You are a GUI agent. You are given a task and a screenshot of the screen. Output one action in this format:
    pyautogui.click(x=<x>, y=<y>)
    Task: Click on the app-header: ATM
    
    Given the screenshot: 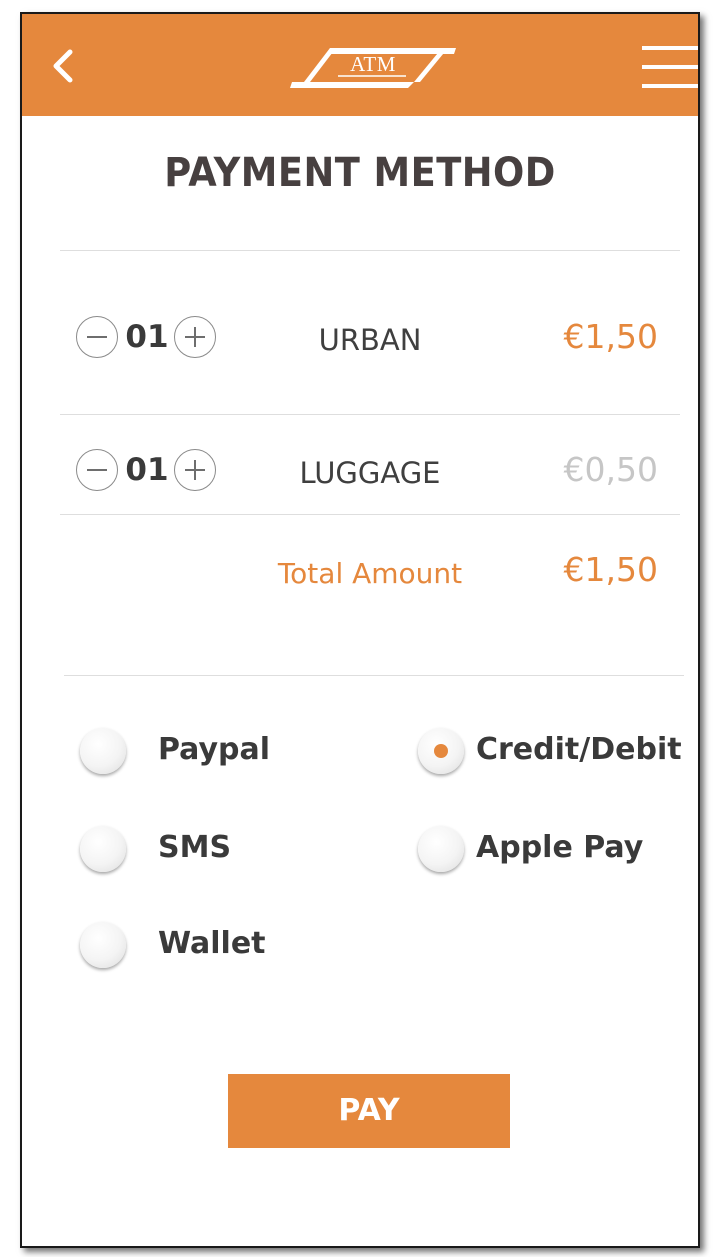 What is the action you would take?
    pyautogui.click(x=360, y=65)
    